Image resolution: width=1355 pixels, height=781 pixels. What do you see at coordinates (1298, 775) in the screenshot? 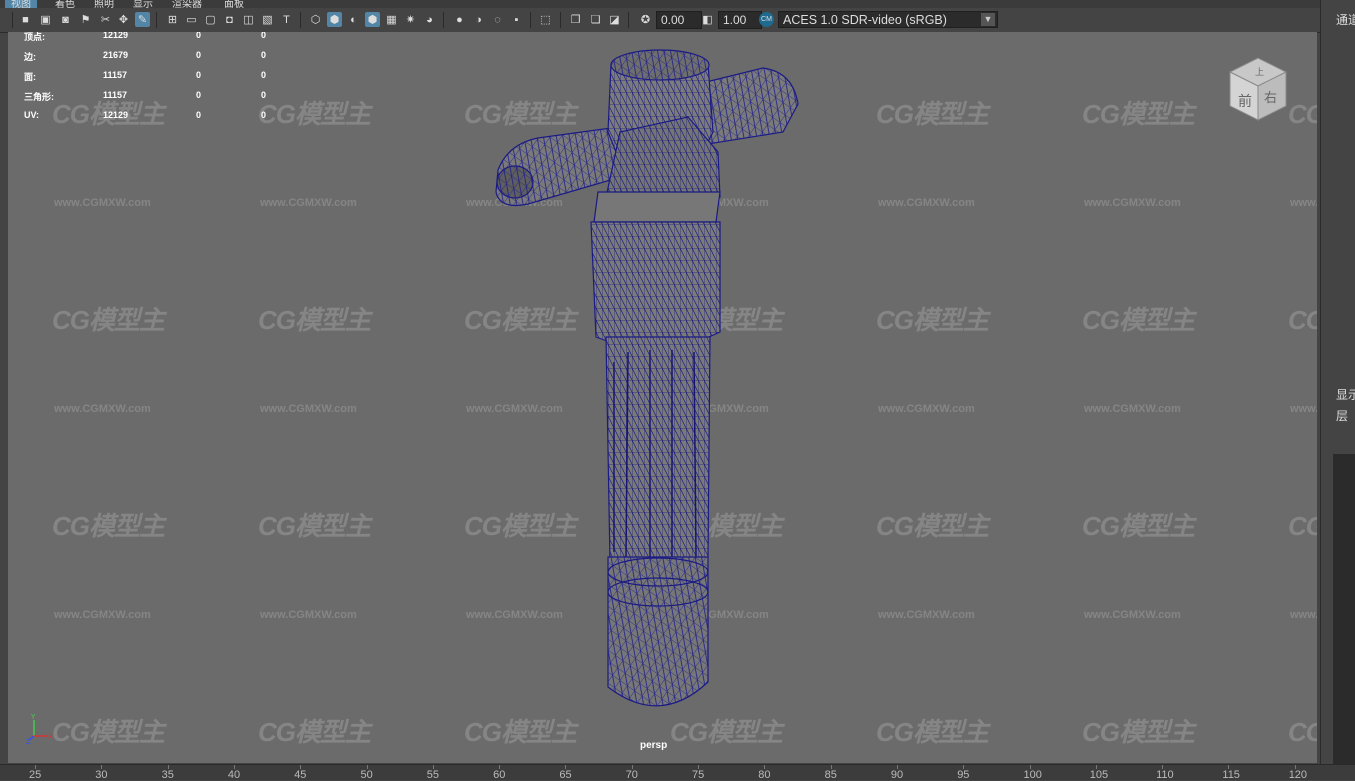
I see `timeline-tick-label: 120` at bounding box center [1298, 775].